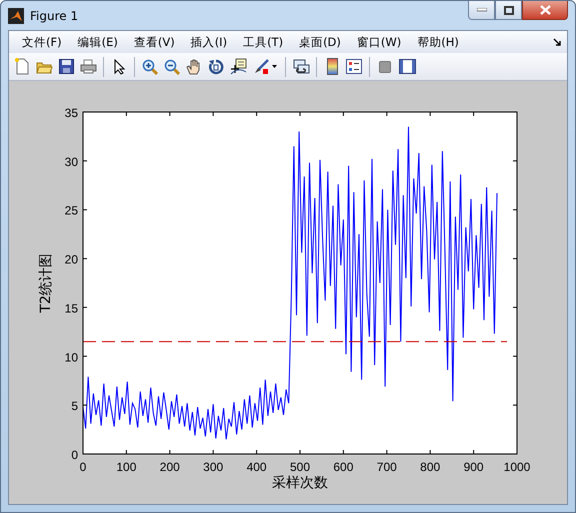 This screenshot has height=513, width=576. Describe the element at coordinates (88, 66) in the screenshot. I see `printer-icon` at that location.